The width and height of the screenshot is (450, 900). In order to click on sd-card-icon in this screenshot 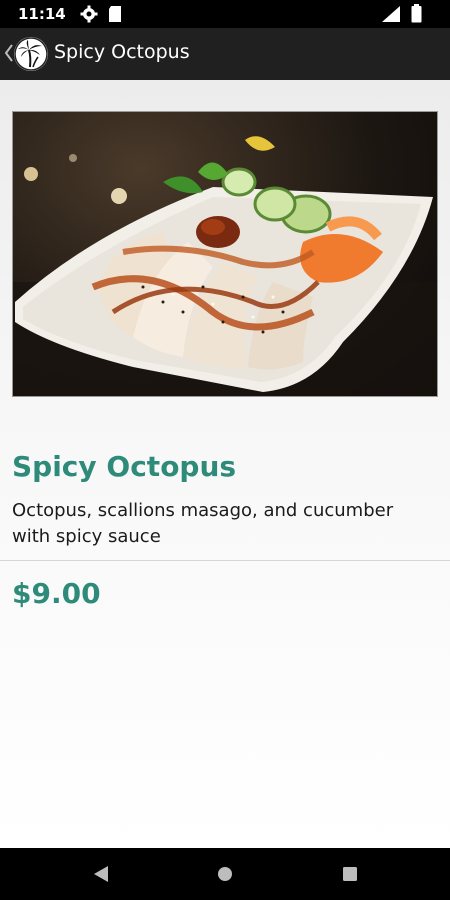, I will do `click(115, 16)`.